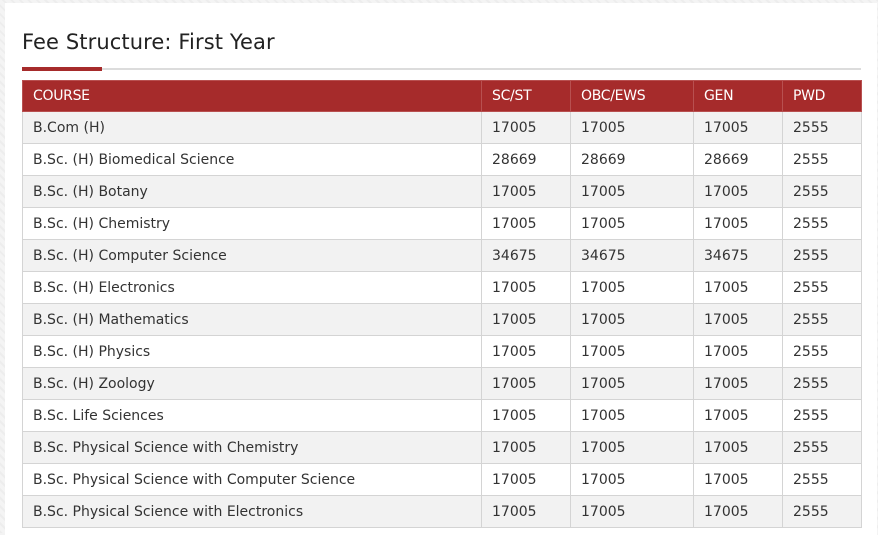 The width and height of the screenshot is (878, 535). I want to click on table-row: B.Sc. (H) Mathematics 17005 17005 17005 2555, so click(442, 319).